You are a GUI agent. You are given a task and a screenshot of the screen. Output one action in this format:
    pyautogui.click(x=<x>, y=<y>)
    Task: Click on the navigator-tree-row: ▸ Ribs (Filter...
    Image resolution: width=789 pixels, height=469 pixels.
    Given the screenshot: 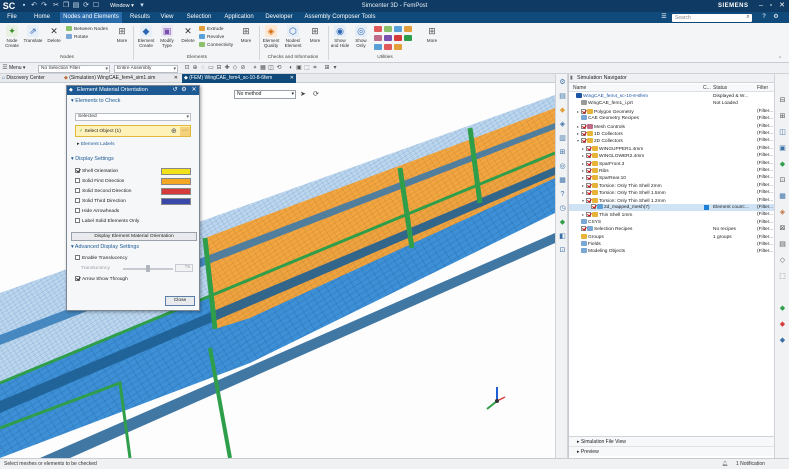 What is the action you would take?
    pyautogui.click(x=672, y=170)
    